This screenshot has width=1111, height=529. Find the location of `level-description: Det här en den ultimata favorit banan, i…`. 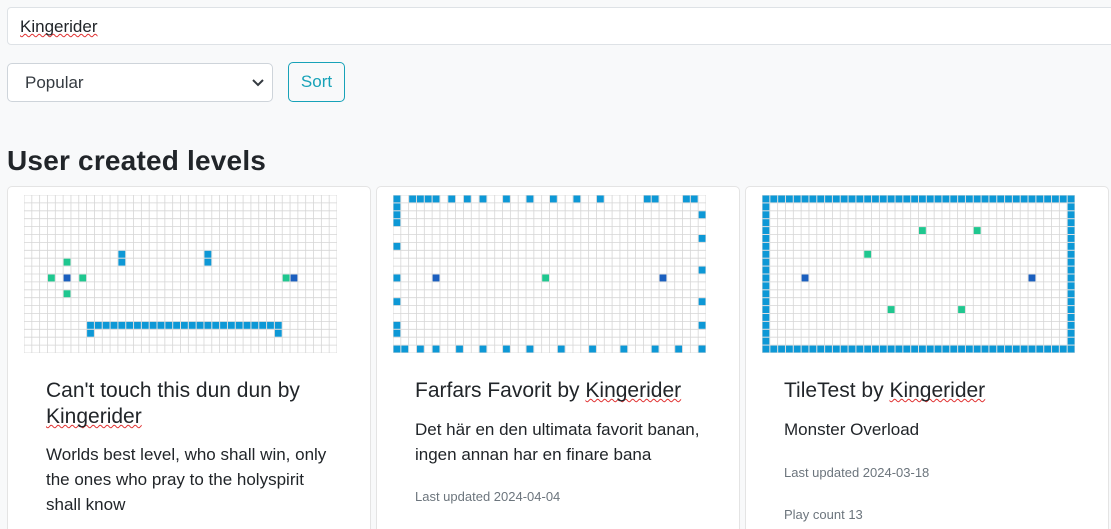

level-description: Det här en den ultimata favorit banan, i… is located at coordinates (557, 442).